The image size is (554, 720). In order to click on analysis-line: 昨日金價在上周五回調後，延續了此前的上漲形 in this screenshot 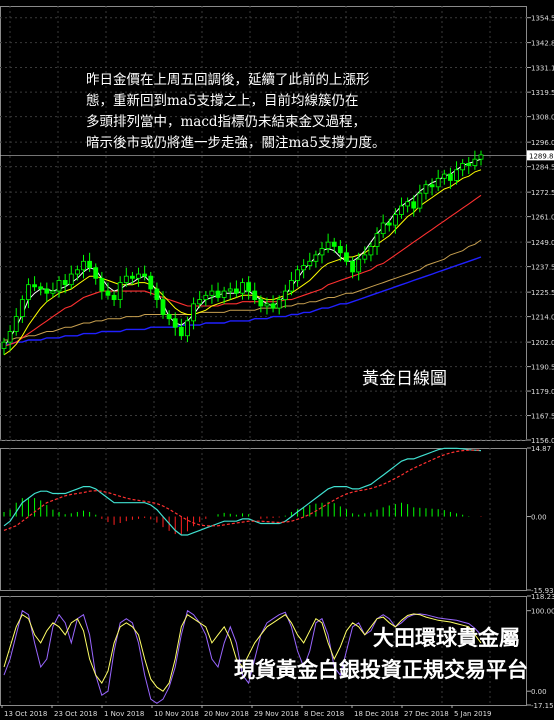, I will do `click(228, 80)`.